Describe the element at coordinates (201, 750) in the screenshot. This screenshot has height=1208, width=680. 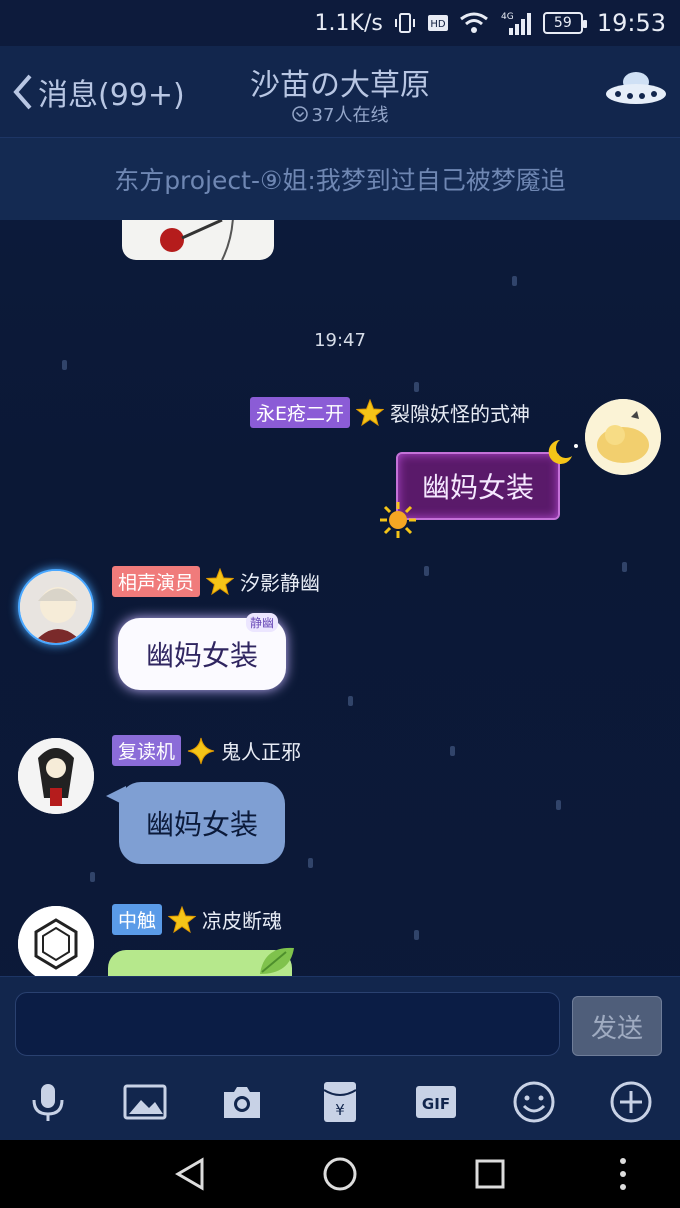
I see `diamond-level-icon` at that location.